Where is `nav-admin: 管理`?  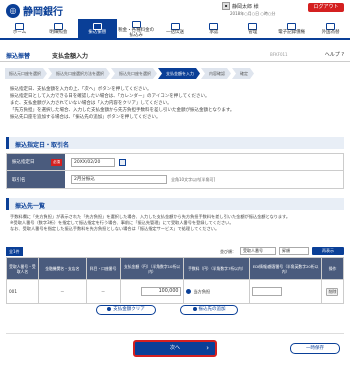
nav-admin: 管理 is located at coordinates (252, 29).